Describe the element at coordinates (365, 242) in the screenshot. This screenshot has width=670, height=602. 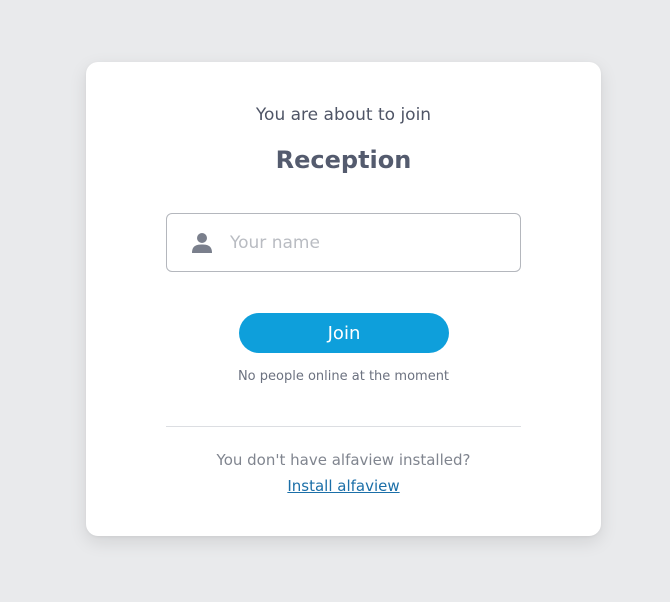
I see `name-input` at that location.